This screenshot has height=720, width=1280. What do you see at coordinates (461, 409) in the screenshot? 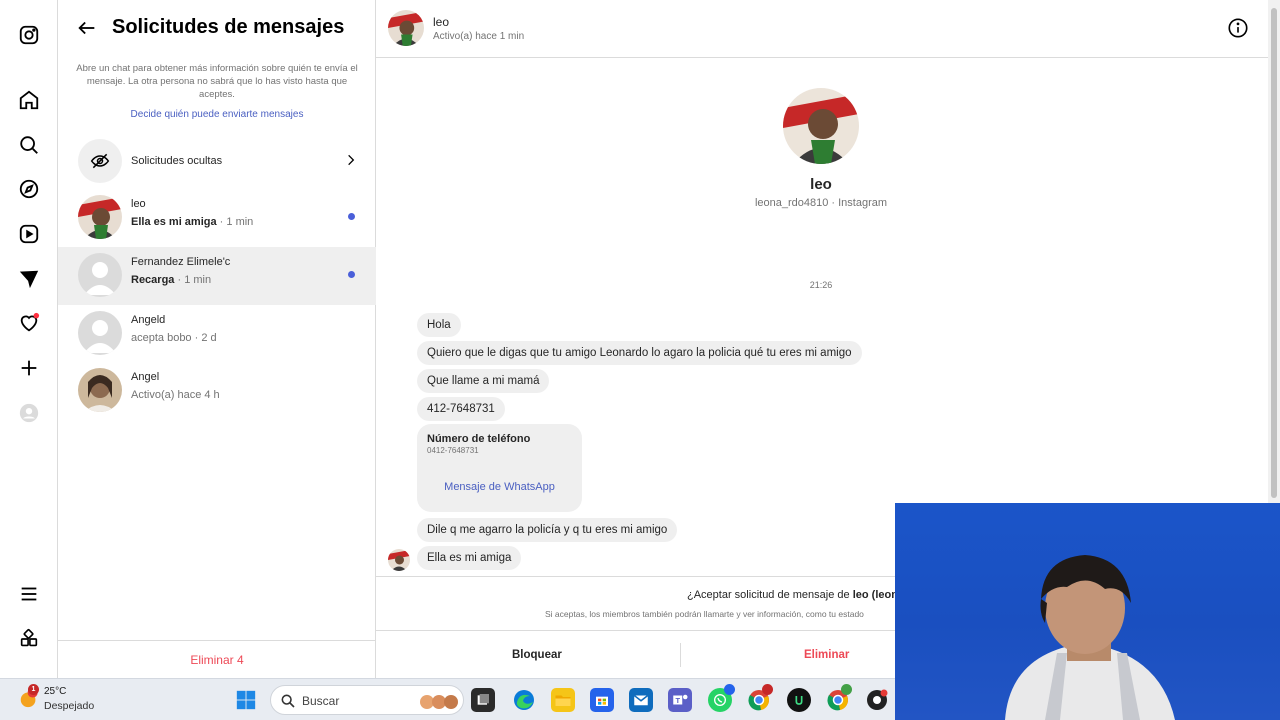
I see `message-bubble: 412-7648731` at bounding box center [461, 409].